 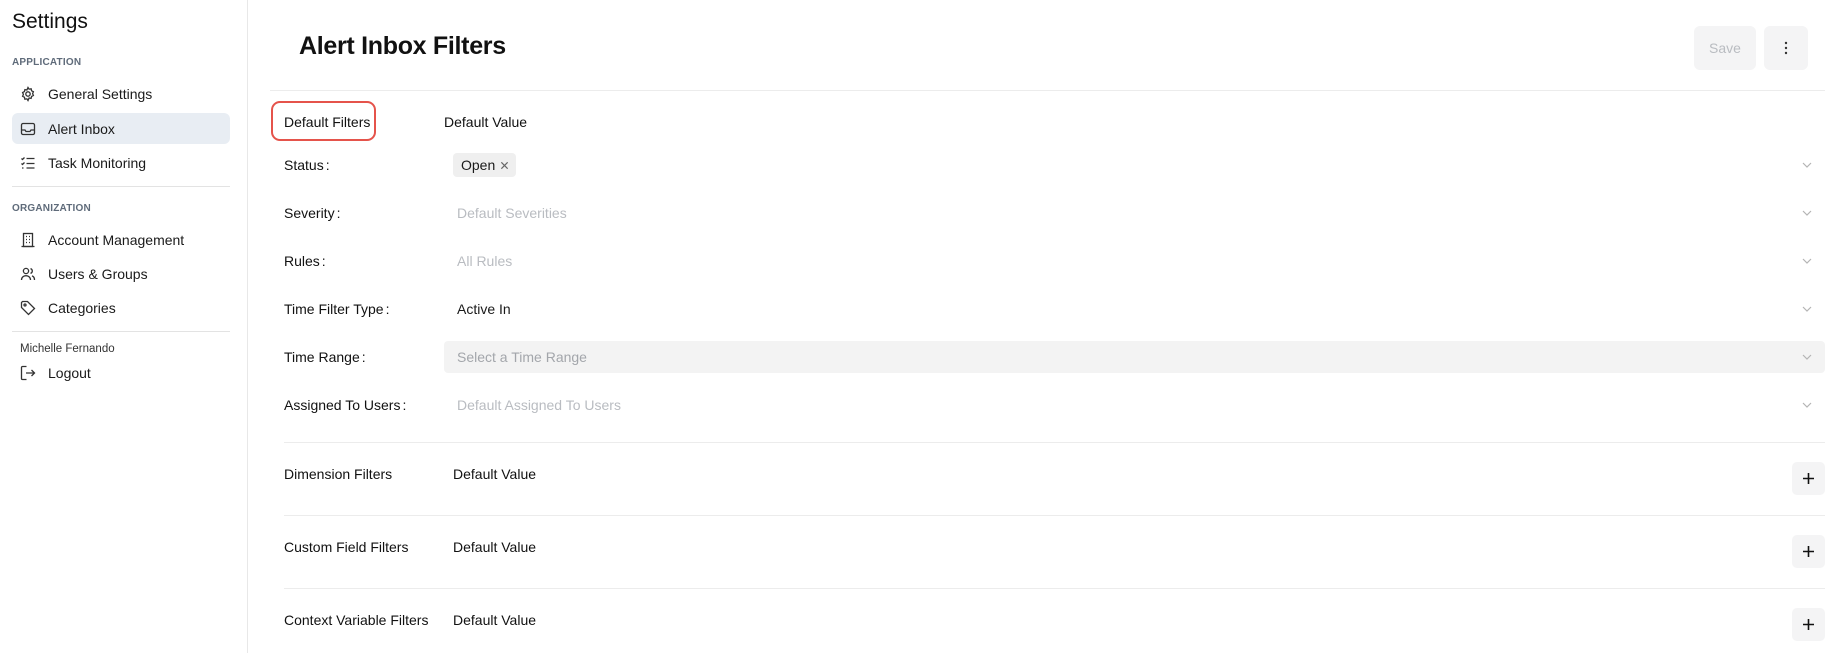 I want to click on remove-tag-icon, so click(x=504, y=165).